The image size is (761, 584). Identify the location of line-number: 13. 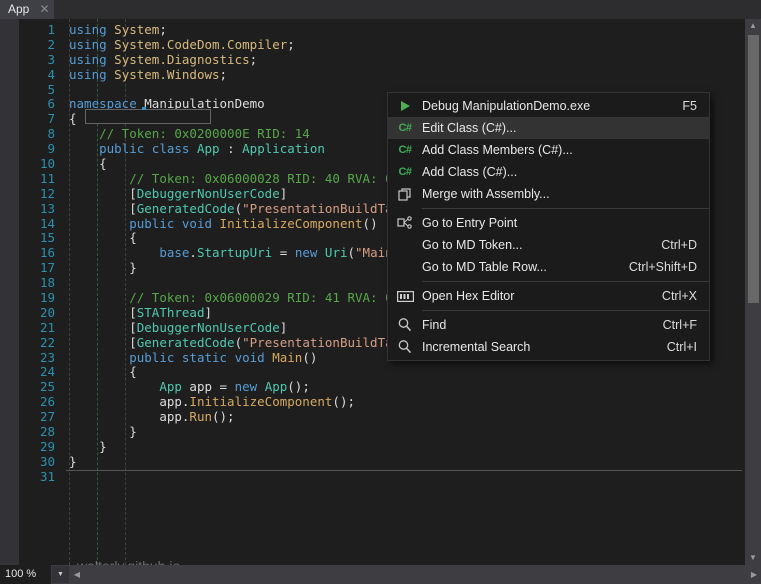
(47, 208).